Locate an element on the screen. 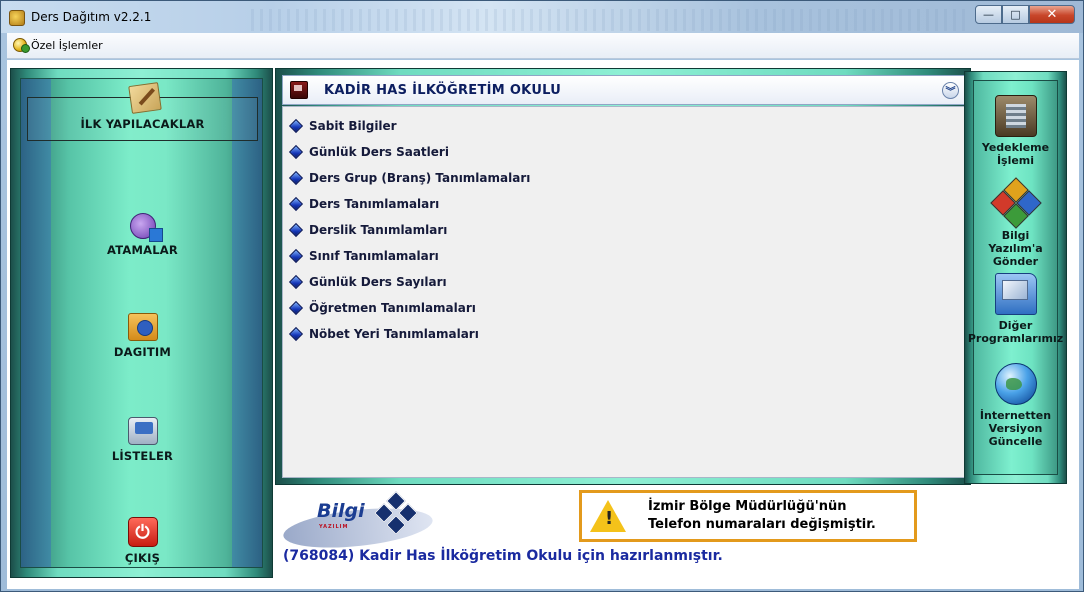 The width and height of the screenshot is (1084, 592). window-controls: — □ ✕ is located at coordinates (1025, 15).